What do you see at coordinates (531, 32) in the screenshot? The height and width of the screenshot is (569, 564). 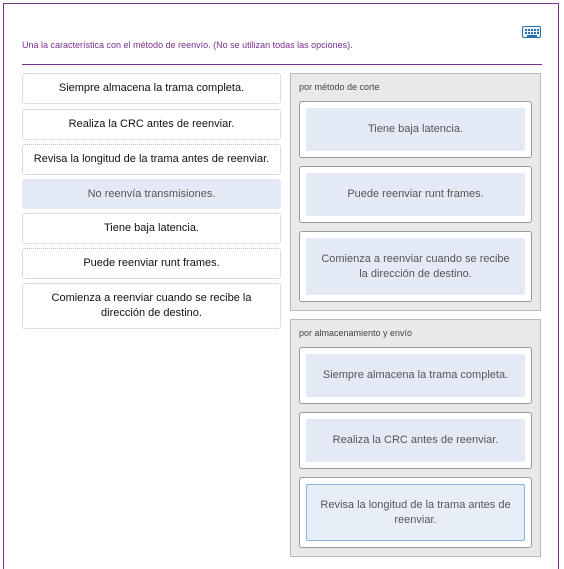 I see `keyboard-icon` at bounding box center [531, 32].